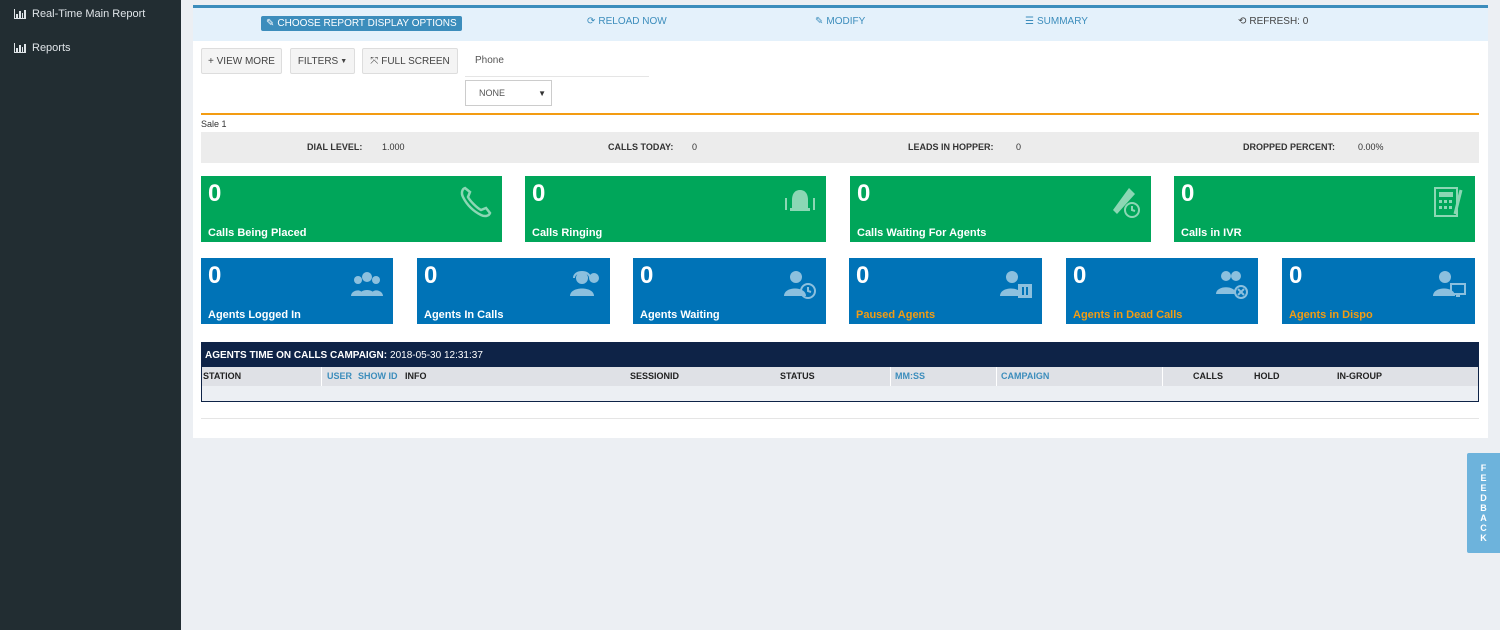  Describe the element at coordinates (436, 355) in the screenshot. I see `agents-table-timestamp: 2018-05-30 12:31:37` at that location.